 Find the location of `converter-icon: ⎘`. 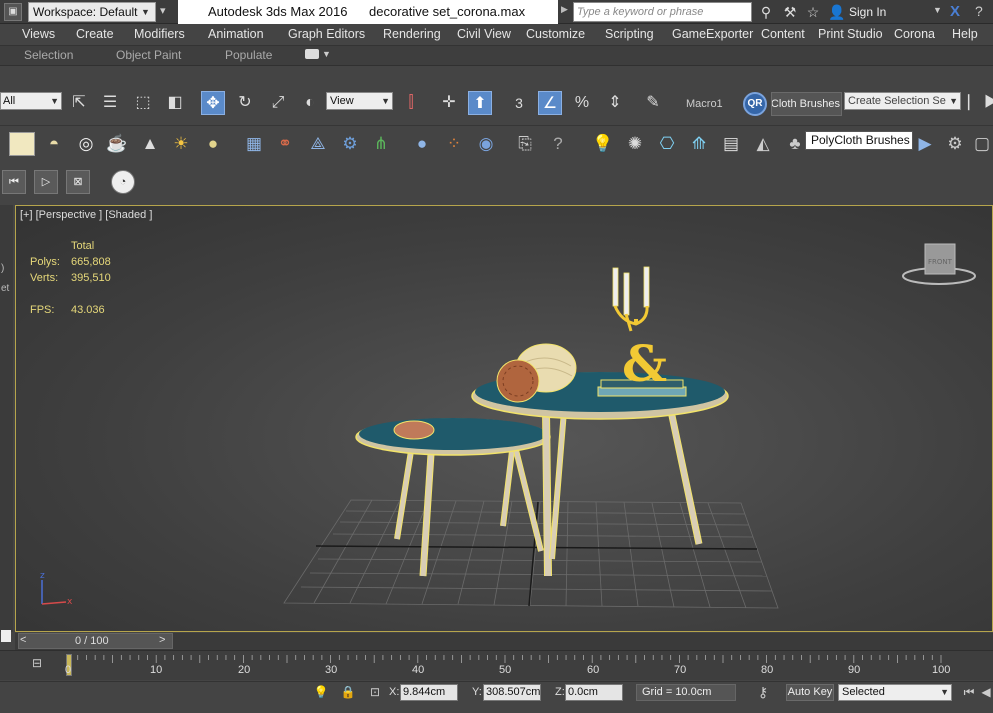

converter-icon: ⎘ is located at coordinates (525, 144).